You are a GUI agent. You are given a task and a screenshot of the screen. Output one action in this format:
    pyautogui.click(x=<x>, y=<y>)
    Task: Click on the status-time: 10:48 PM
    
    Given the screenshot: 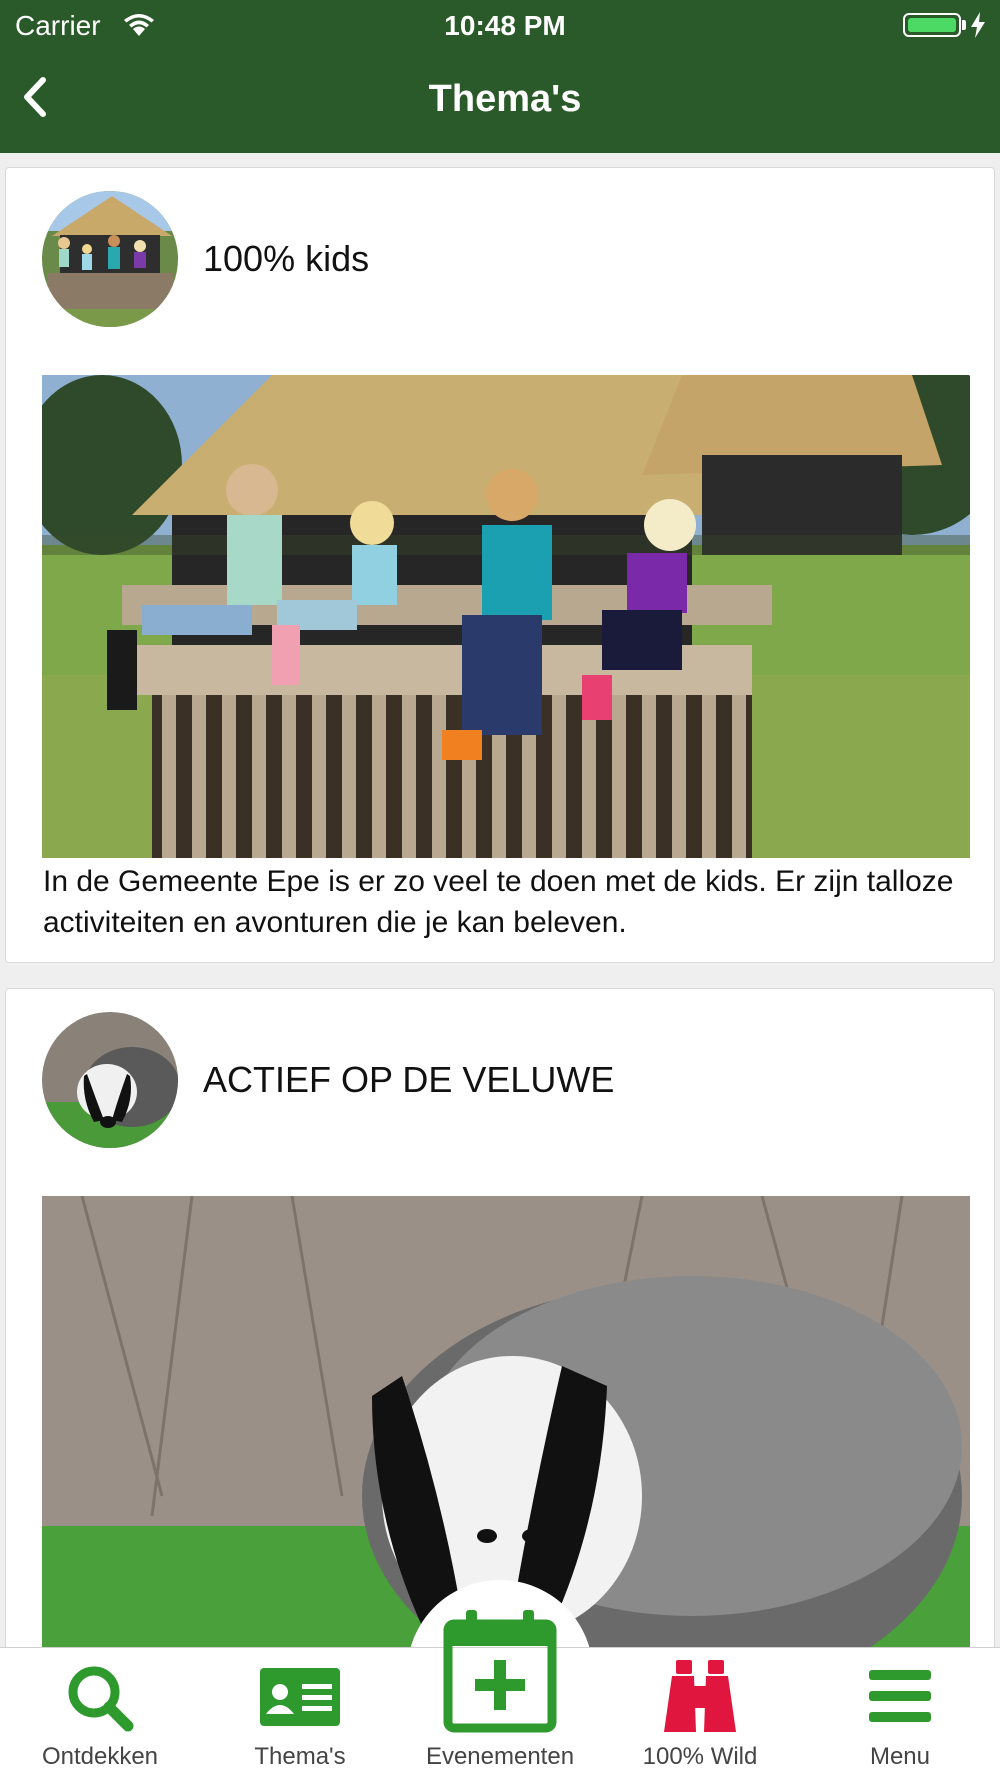 What is the action you would take?
    pyautogui.click(x=505, y=25)
    